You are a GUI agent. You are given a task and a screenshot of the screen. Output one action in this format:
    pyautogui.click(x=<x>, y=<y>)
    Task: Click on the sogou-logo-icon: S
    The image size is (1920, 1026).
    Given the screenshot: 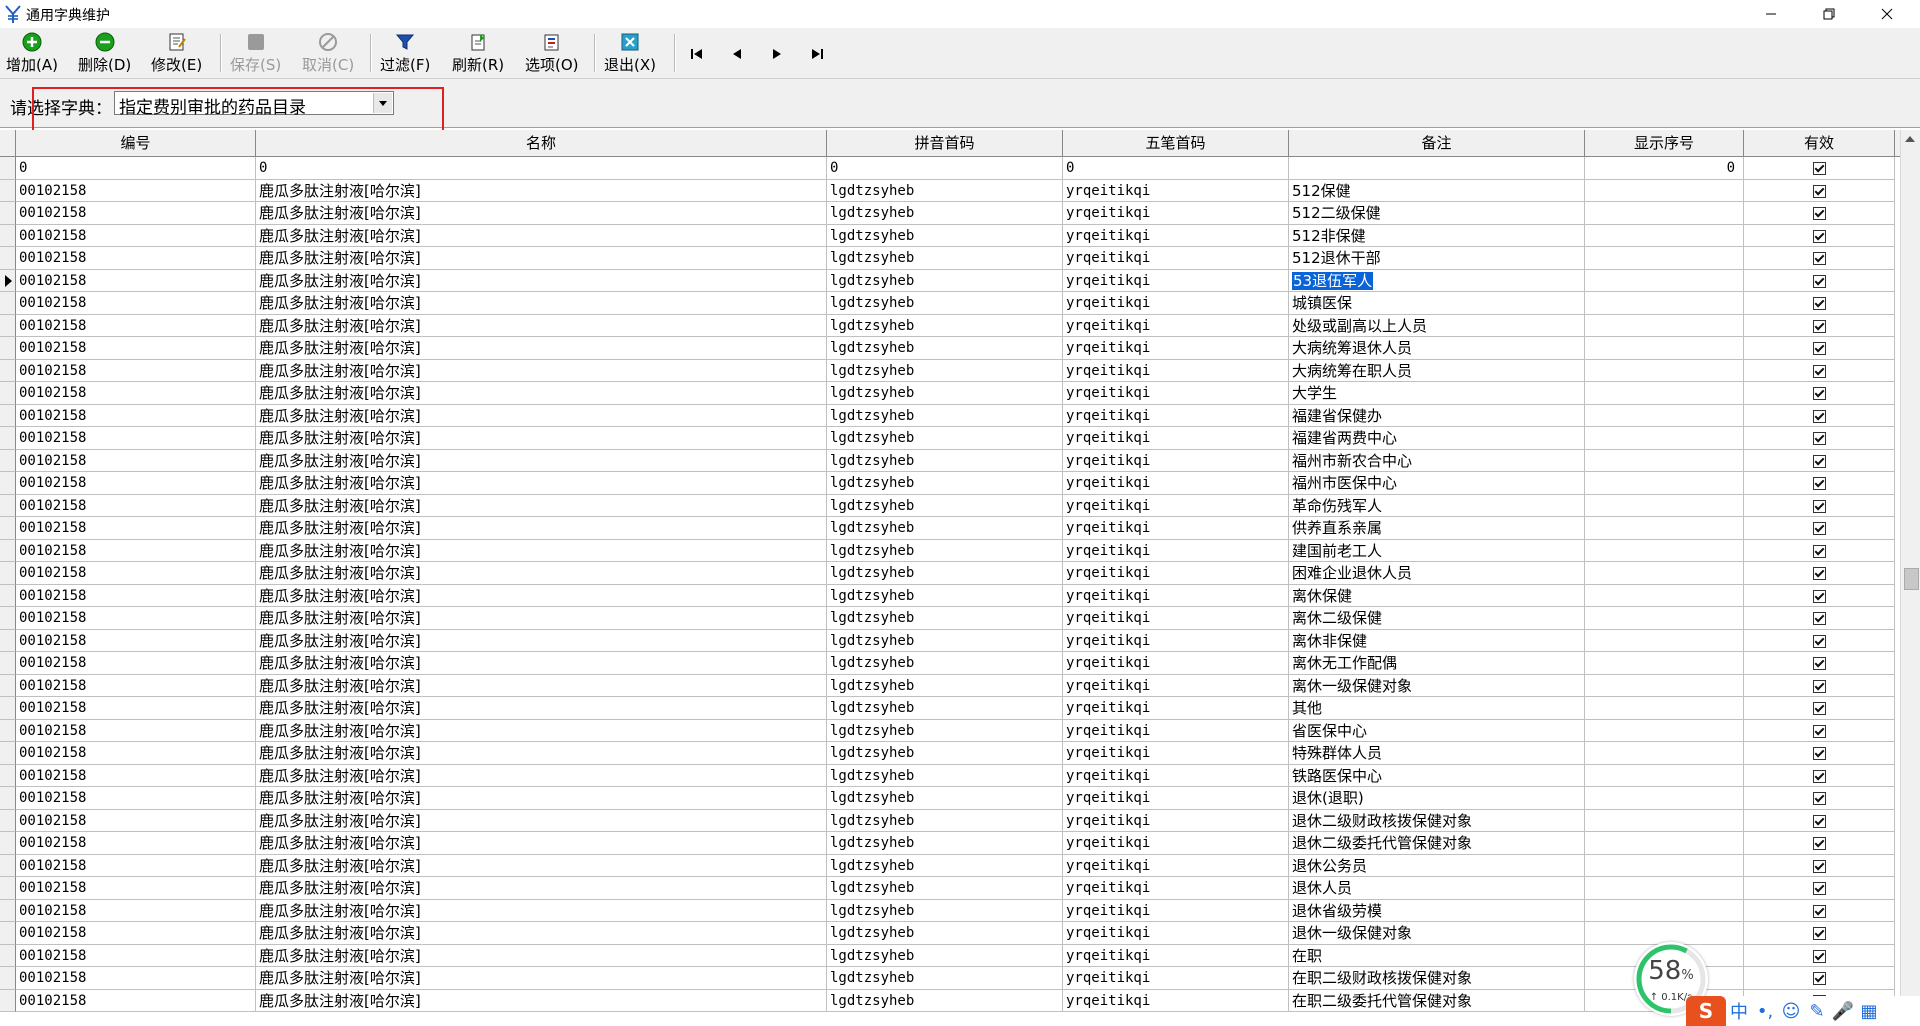 What is the action you would take?
    pyautogui.click(x=1706, y=1011)
    